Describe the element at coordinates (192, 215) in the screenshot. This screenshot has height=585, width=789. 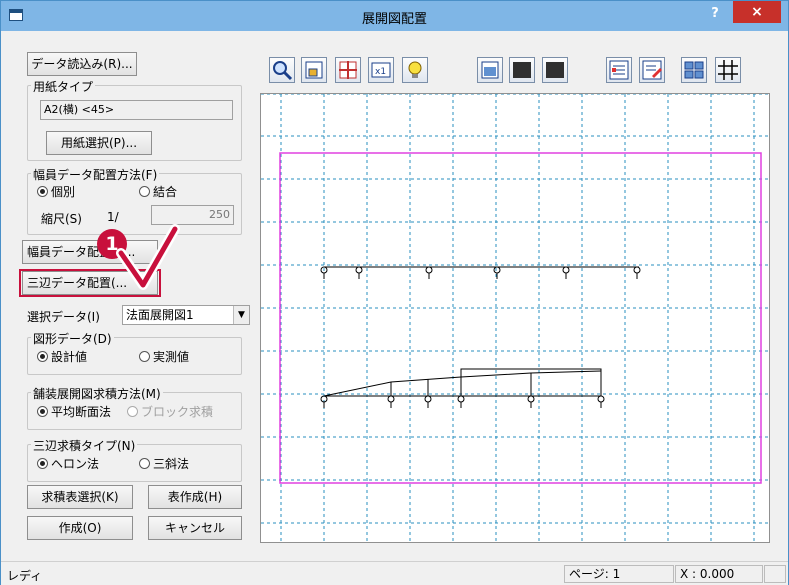
I see `scale-field: 250` at that location.